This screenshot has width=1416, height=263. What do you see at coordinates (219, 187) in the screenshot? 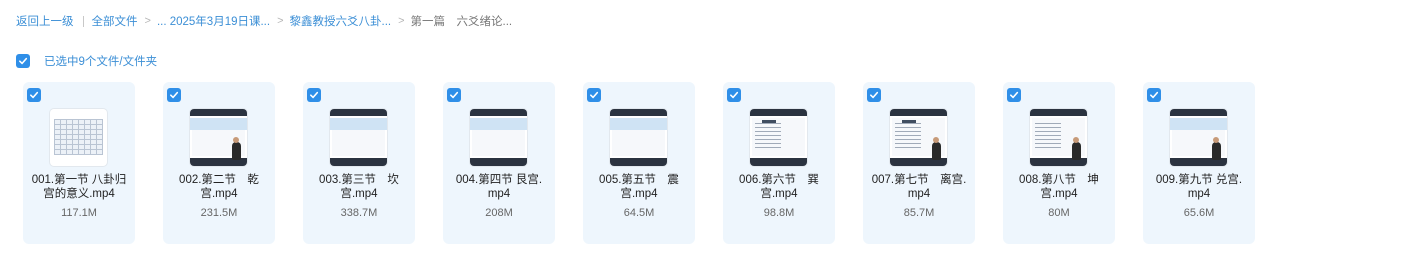
I see `file-name: 002.第二节 乾 宫.mp4` at bounding box center [219, 187].